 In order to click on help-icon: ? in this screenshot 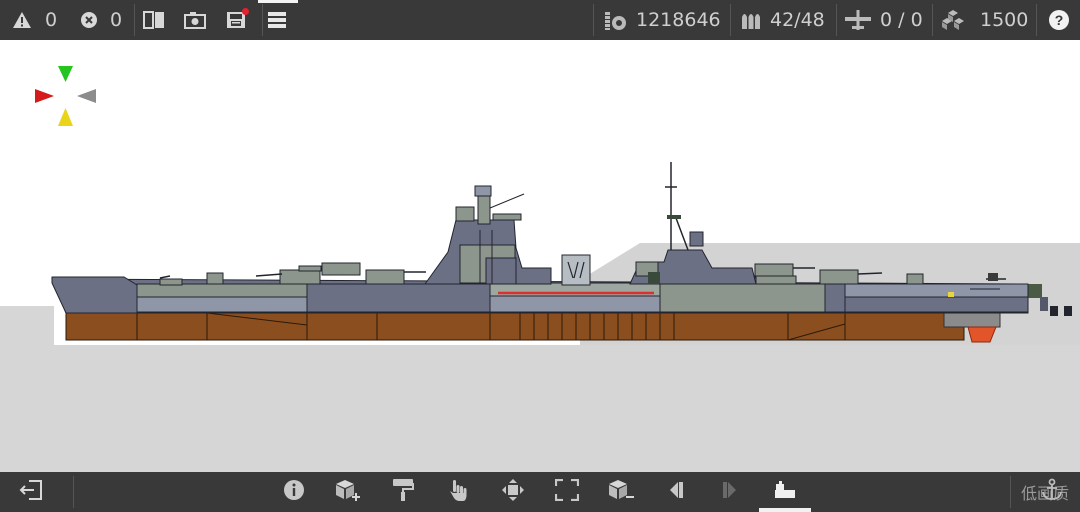, I will do `click(1059, 20)`.